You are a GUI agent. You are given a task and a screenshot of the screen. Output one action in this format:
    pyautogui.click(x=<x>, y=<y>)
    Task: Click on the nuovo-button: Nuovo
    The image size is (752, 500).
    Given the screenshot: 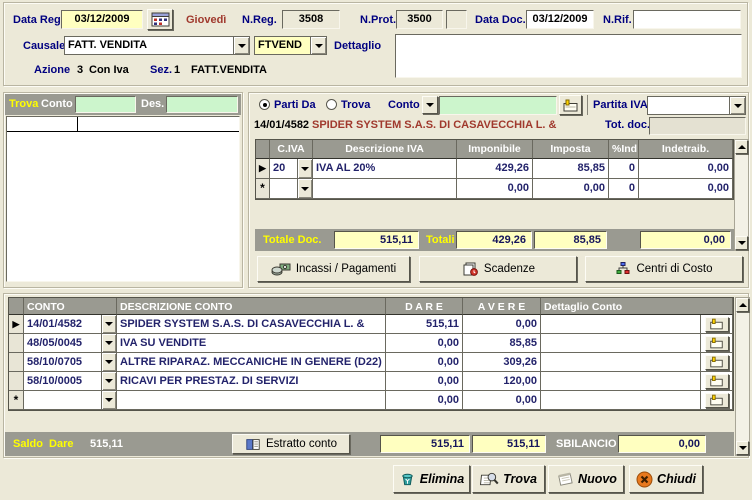 What is the action you would take?
    pyautogui.click(x=586, y=479)
    